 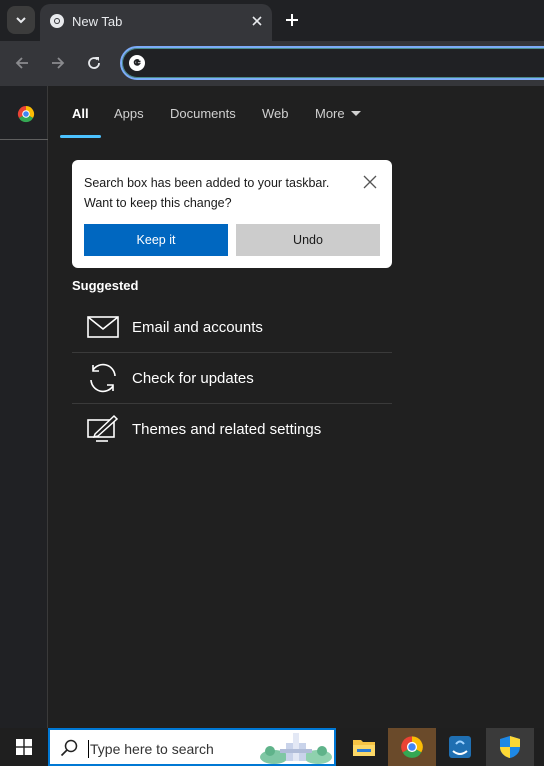 What do you see at coordinates (332, 63) in the screenshot?
I see `address-bar` at bounding box center [332, 63].